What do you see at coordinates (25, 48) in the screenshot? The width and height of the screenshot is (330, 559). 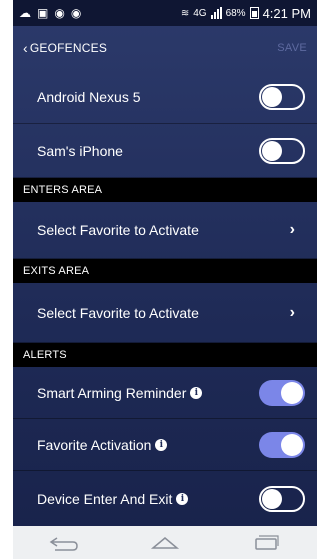 I see `chevron-left-icon: ‹` at bounding box center [25, 48].